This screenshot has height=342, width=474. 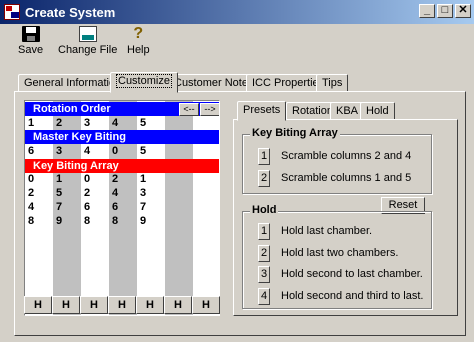 What do you see at coordinates (146, 151) in the screenshot?
I see `master-key-cell: 5` at bounding box center [146, 151].